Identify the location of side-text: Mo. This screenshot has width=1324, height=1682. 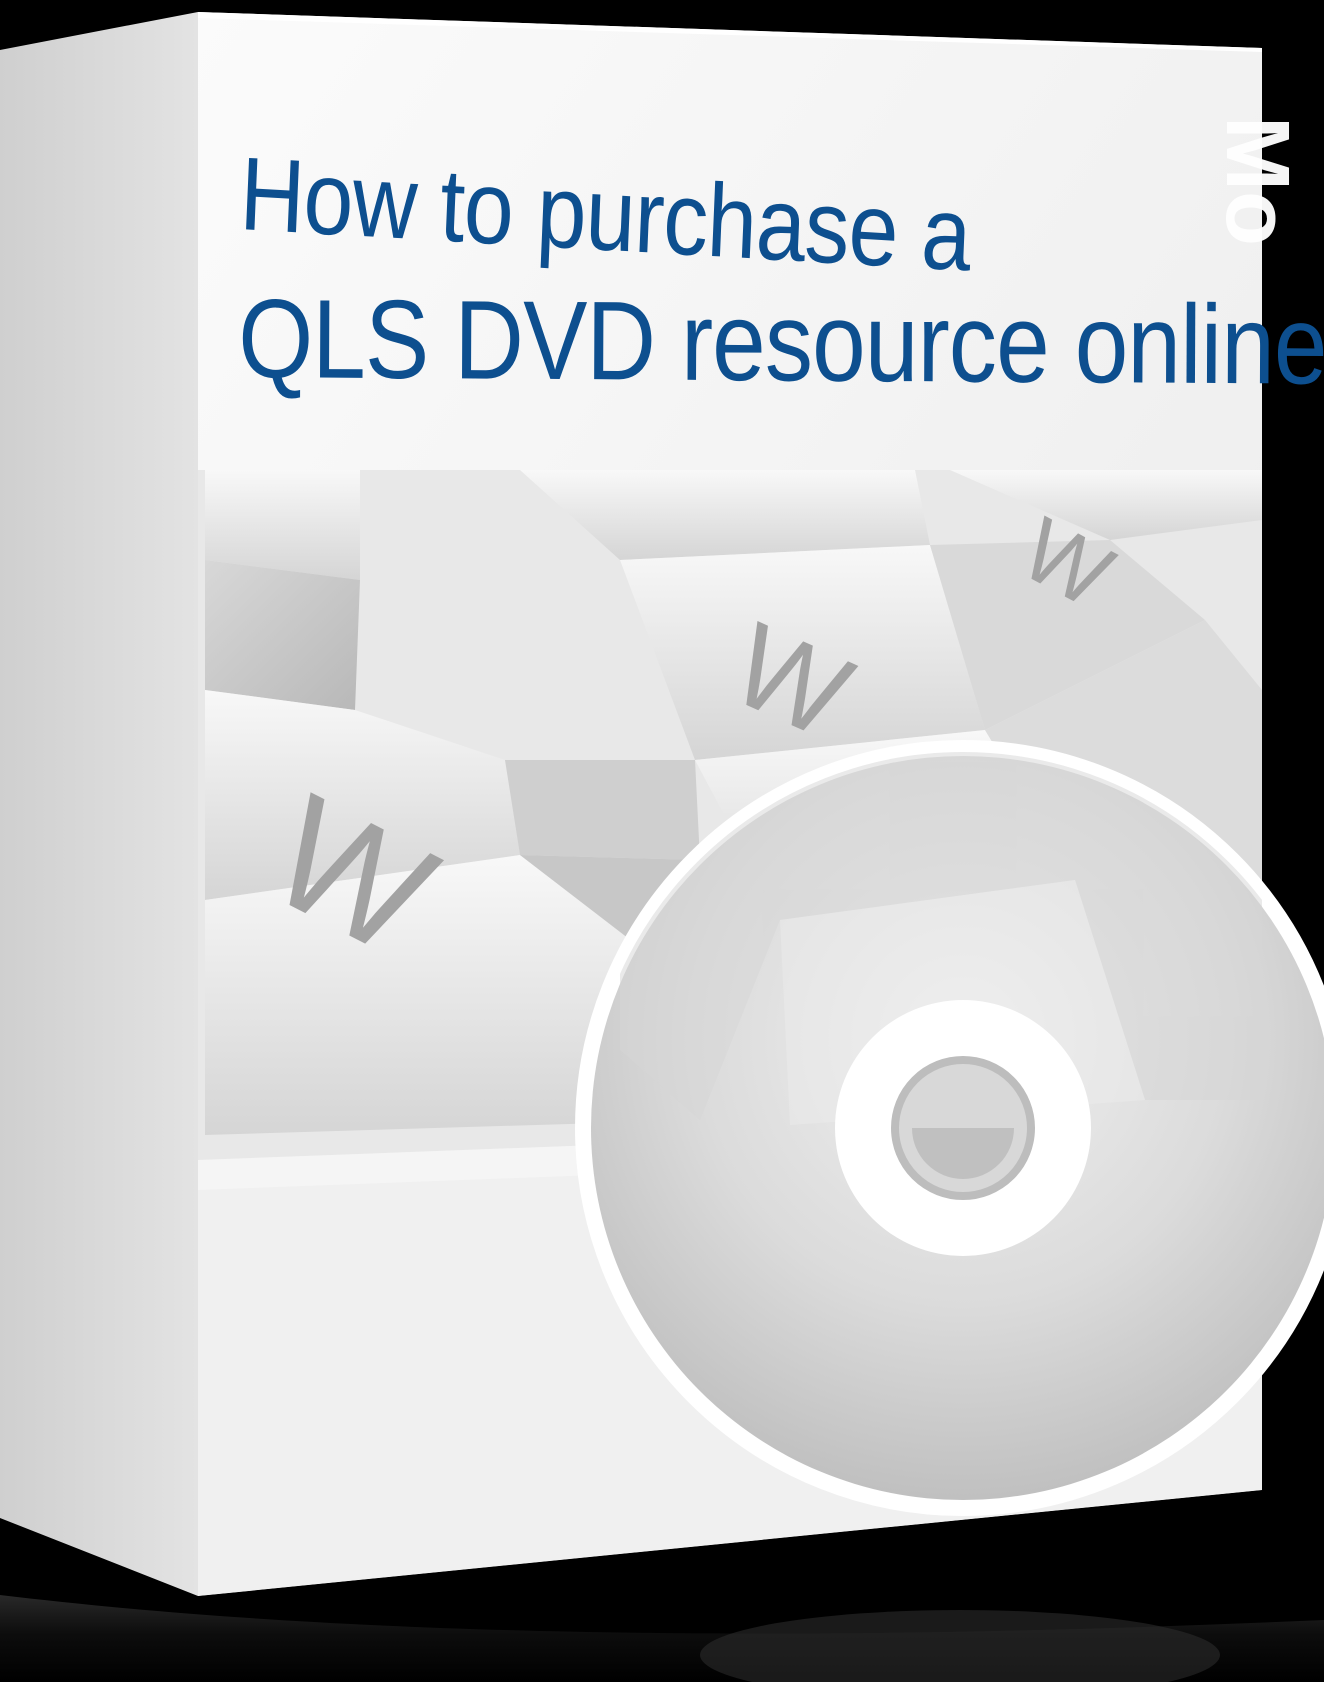
(1257, 181).